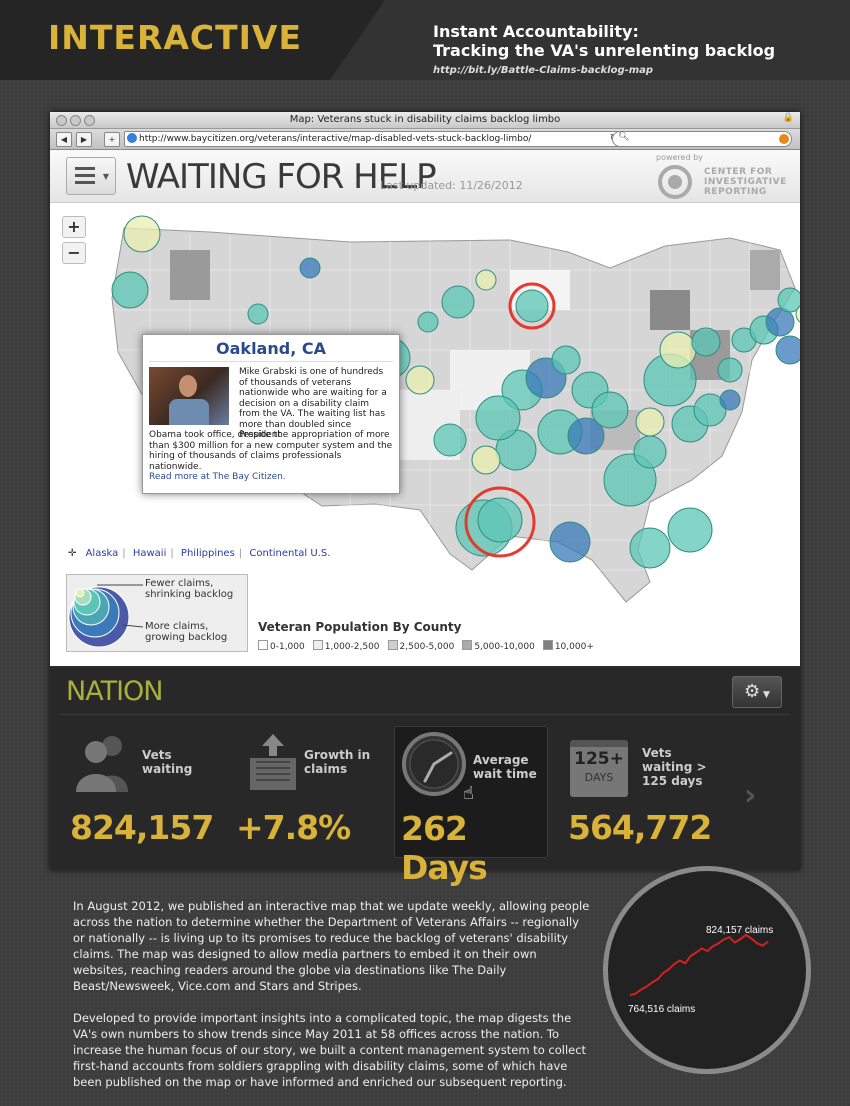 This screenshot has width=850, height=1106. What do you see at coordinates (498, 646) in the screenshot?
I see `population-bin: 5,000-10,000` at bounding box center [498, 646].